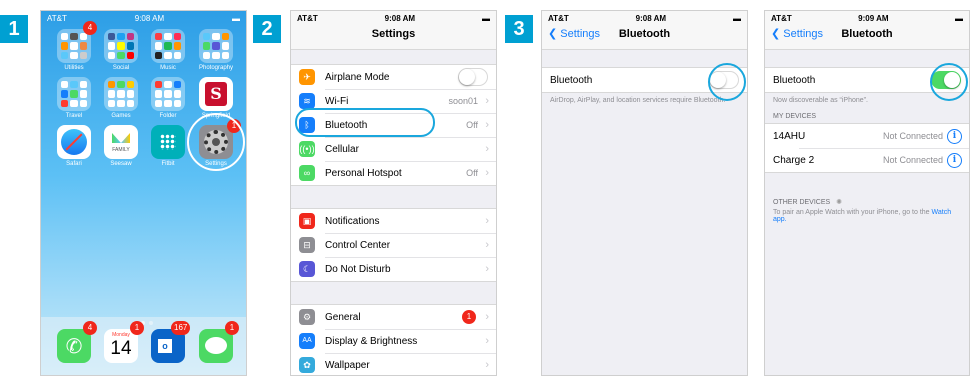  Describe the element at coordinates (393, 149) in the screenshot. I see `settings-row-cellular: ((•)) Cellular ›` at that location.